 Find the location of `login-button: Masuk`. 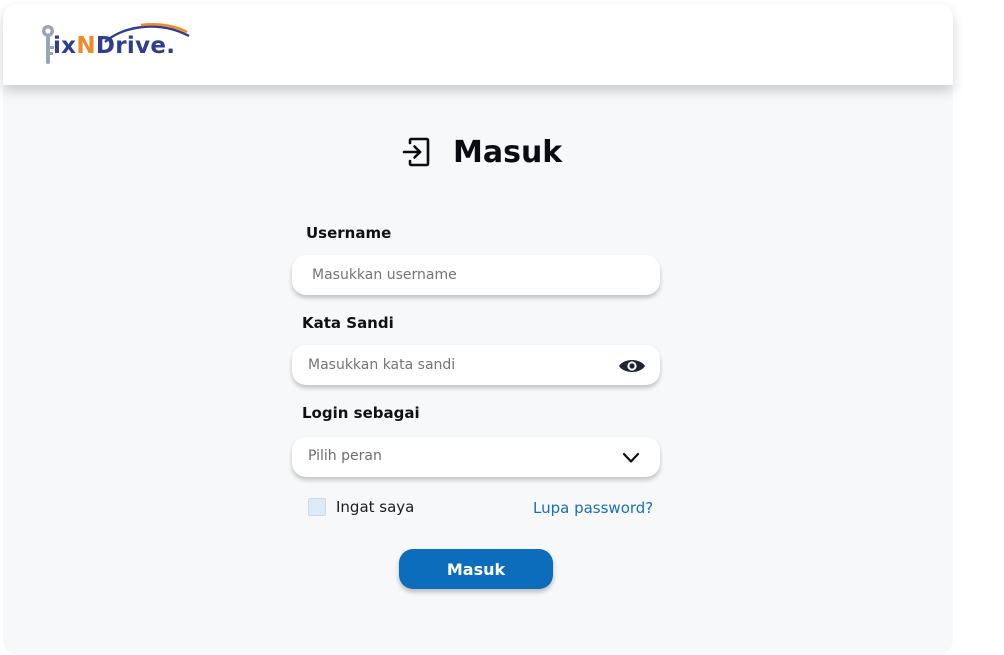

login-button: Masuk is located at coordinates (476, 569).